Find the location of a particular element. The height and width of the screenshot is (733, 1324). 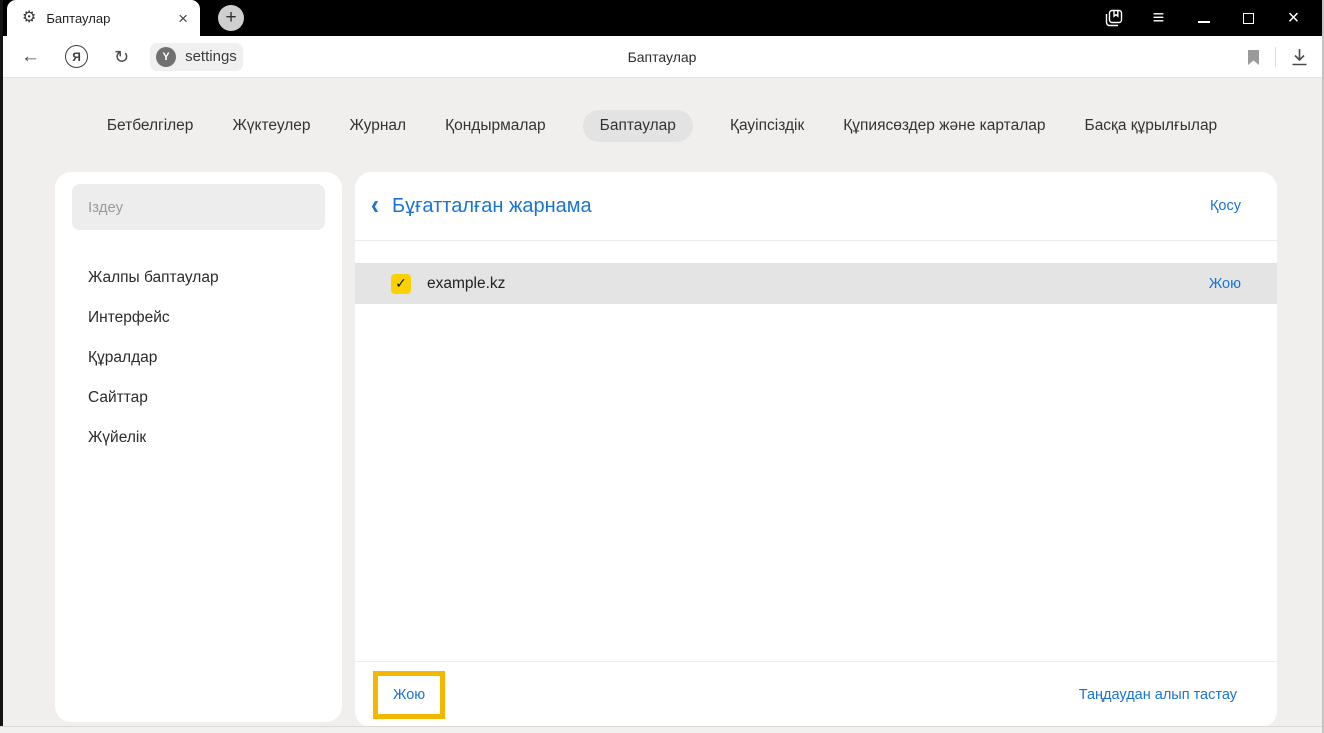

back-icon: ← is located at coordinates (30, 56).